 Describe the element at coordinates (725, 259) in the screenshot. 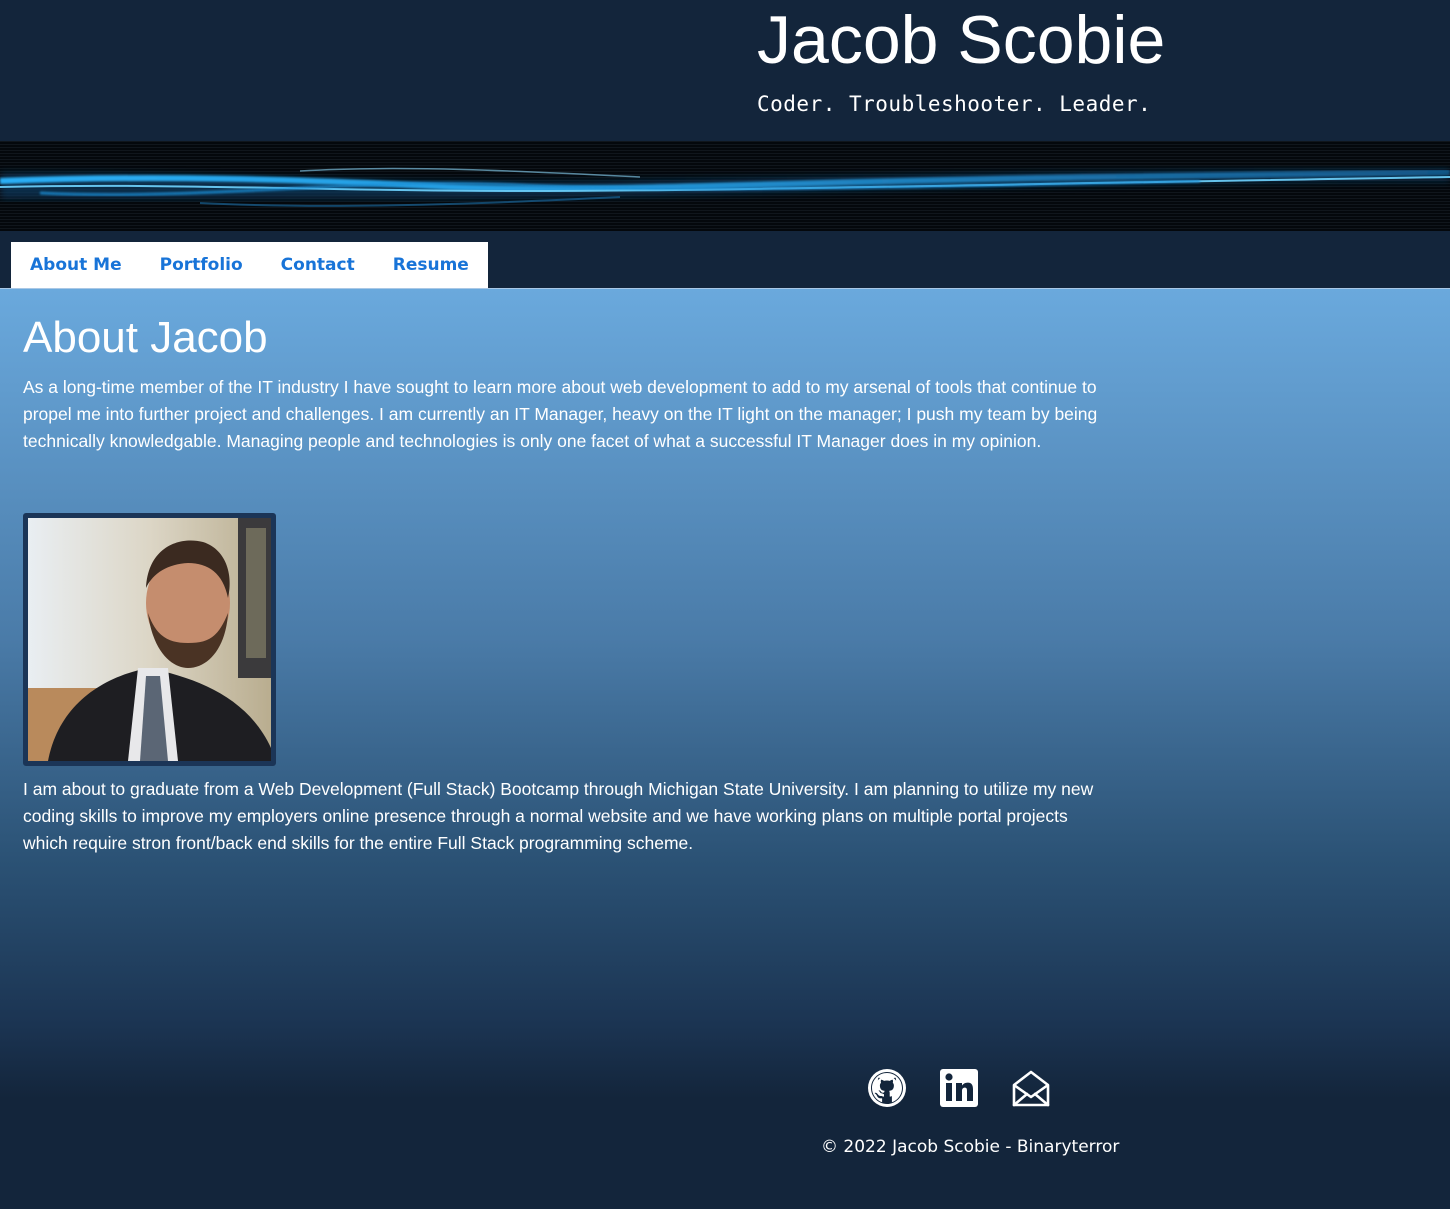

I see `nav-bar: About Me Portfolio Contact Resume` at that location.